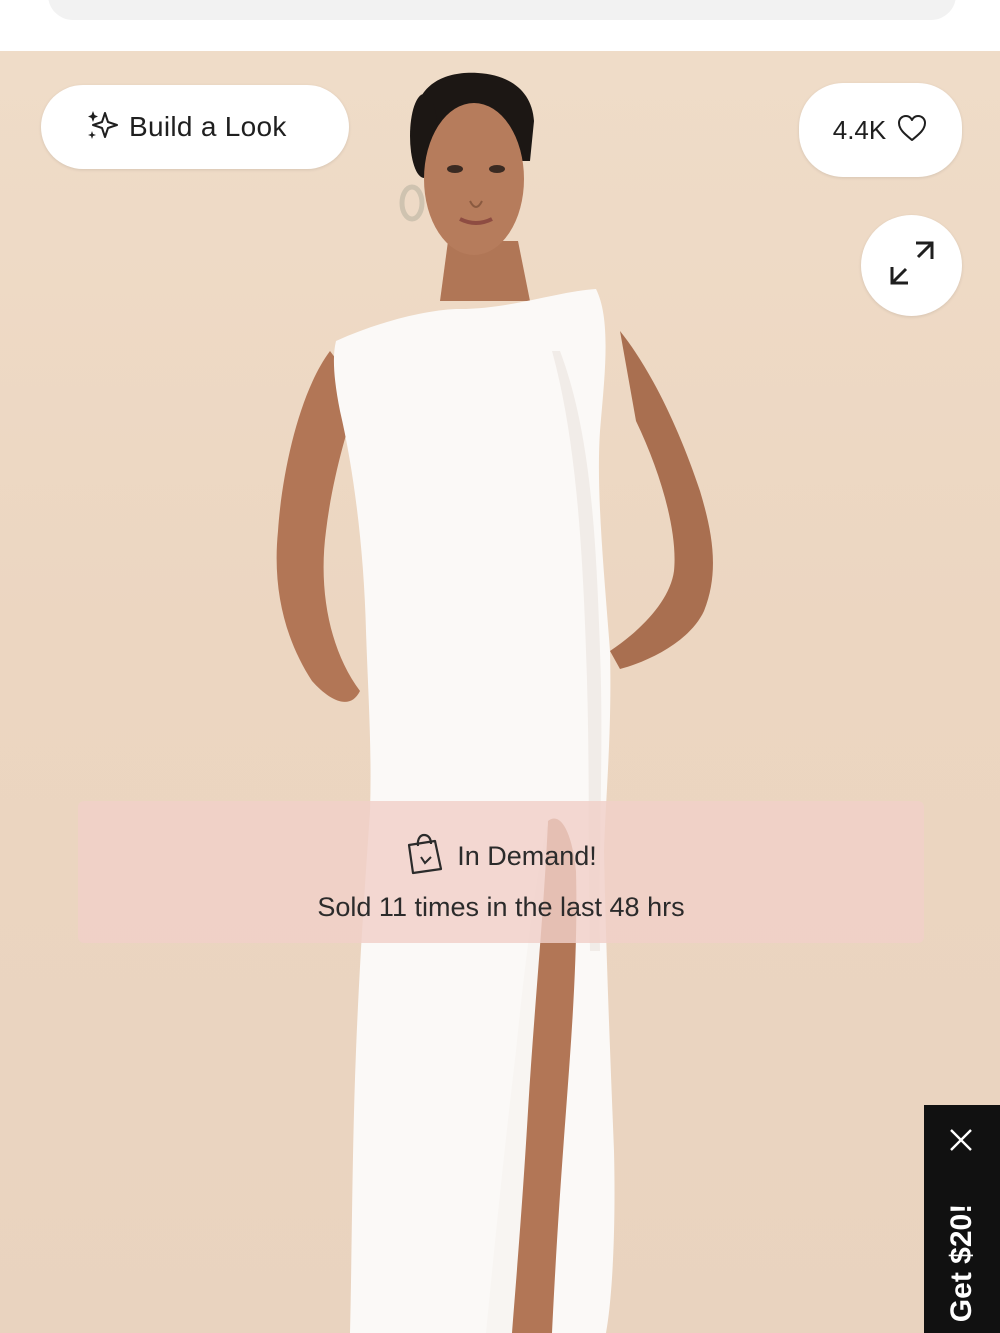 The height and width of the screenshot is (1333, 1000). What do you see at coordinates (859, 129) in the screenshot?
I see `wishlist-count: 4.4K` at bounding box center [859, 129].